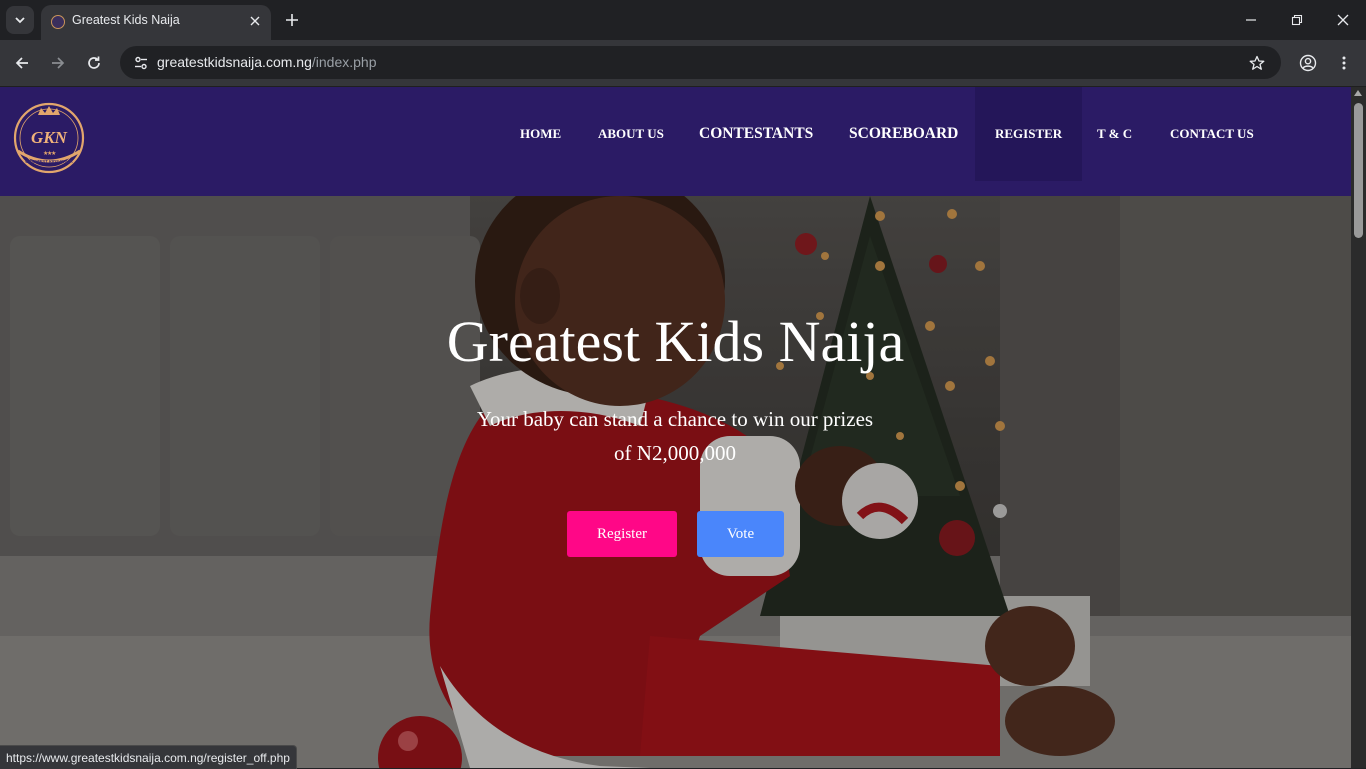 This screenshot has width=1366, height=769. I want to click on star-icon, so click(1257, 62).